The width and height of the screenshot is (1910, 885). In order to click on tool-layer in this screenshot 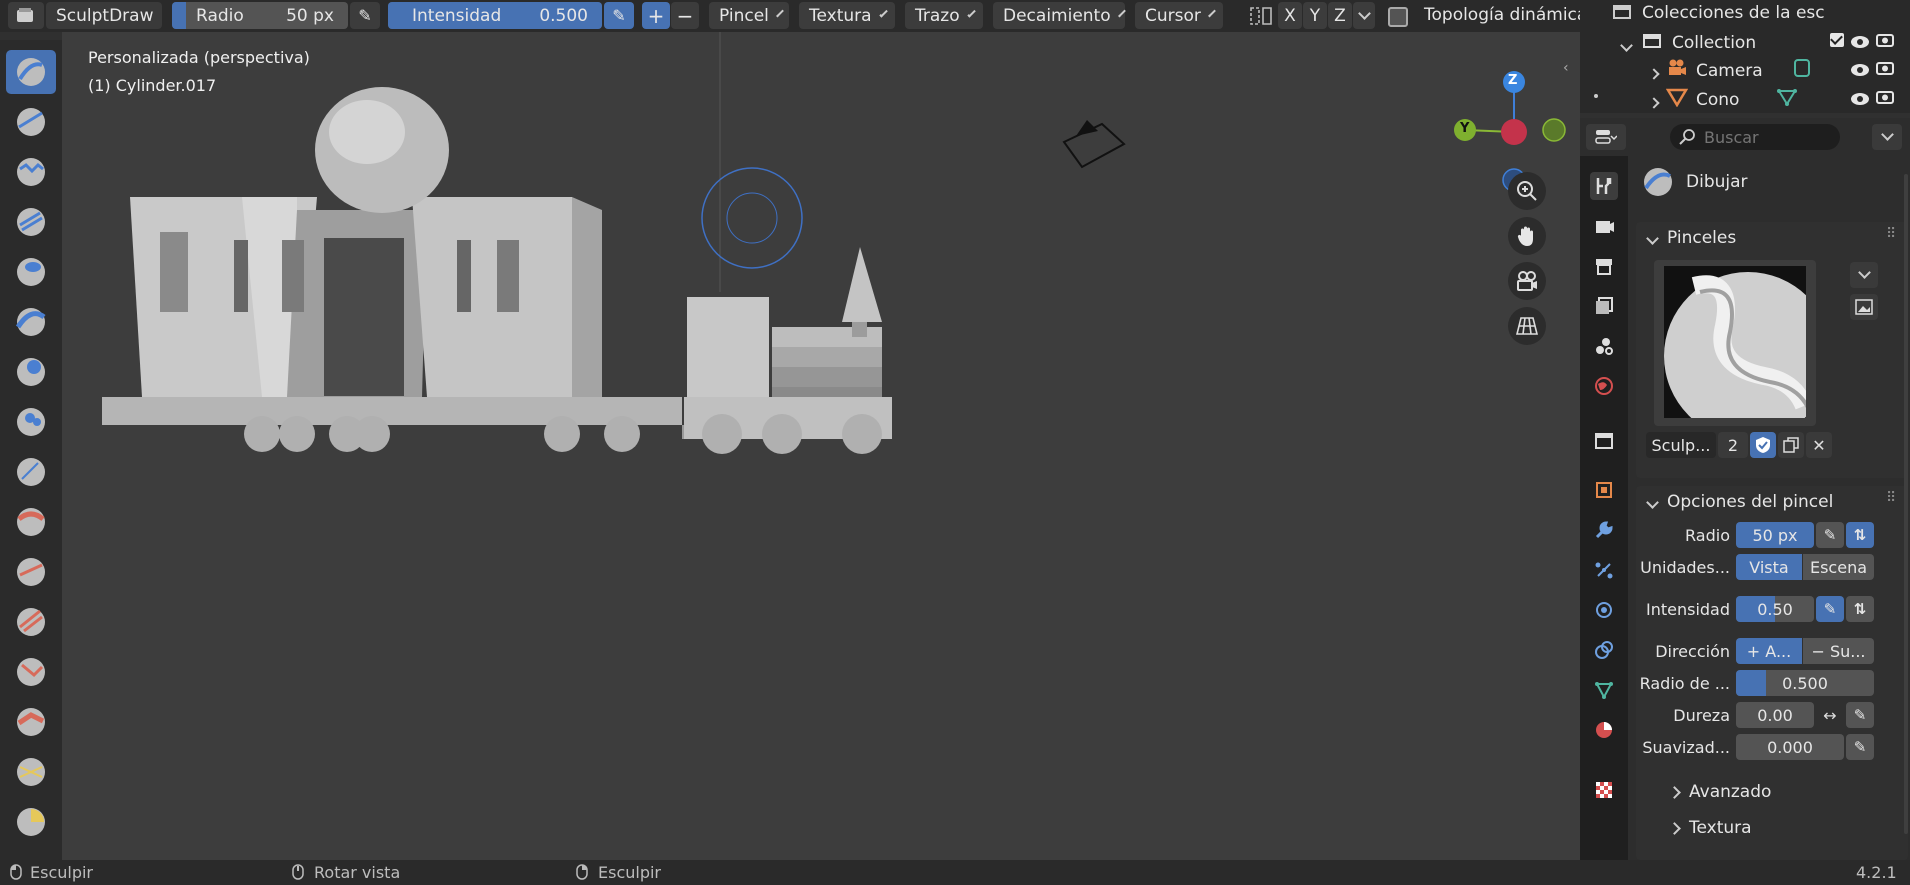, I will do `click(31, 322)`.